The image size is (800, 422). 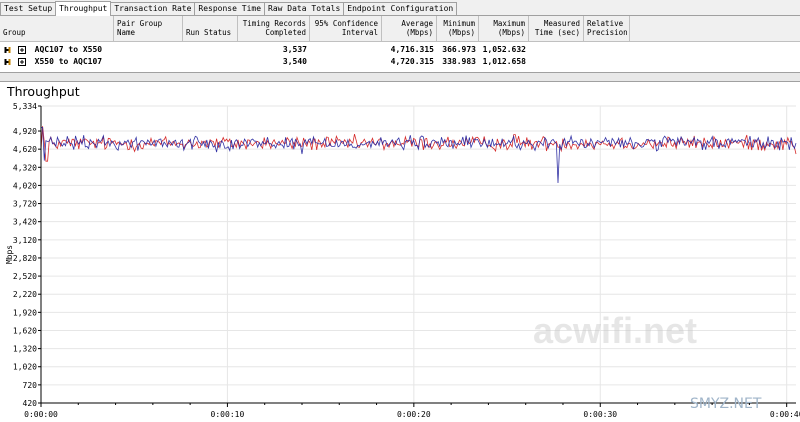 I want to click on column-header-label: Relative, so click(x=605, y=23).